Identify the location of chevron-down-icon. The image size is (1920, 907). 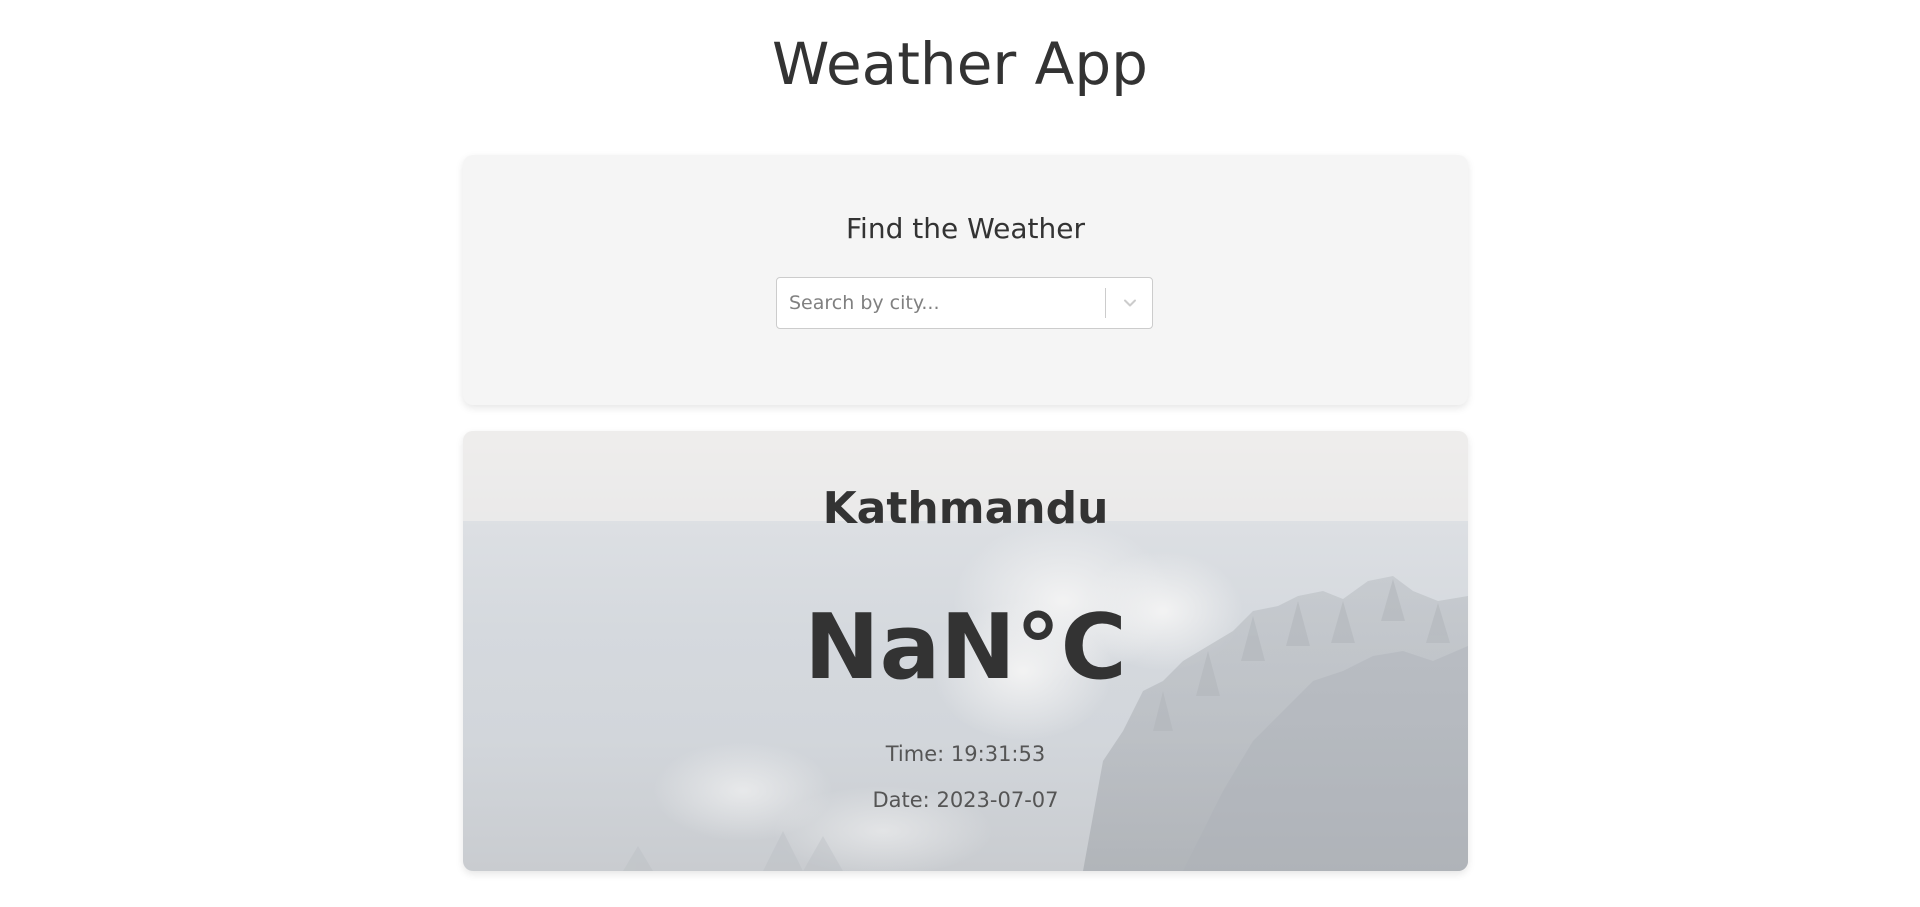
(1129, 303).